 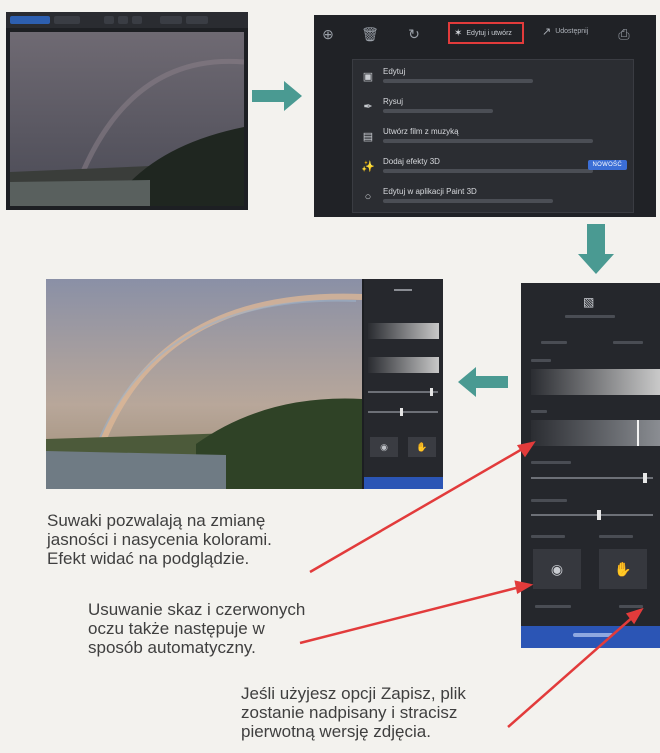 What do you see at coordinates (590, 465) in the screenshot?
I see `adjust-panel-screenshot: ▧ ◉ ✋` at bounding box center [590, 465].